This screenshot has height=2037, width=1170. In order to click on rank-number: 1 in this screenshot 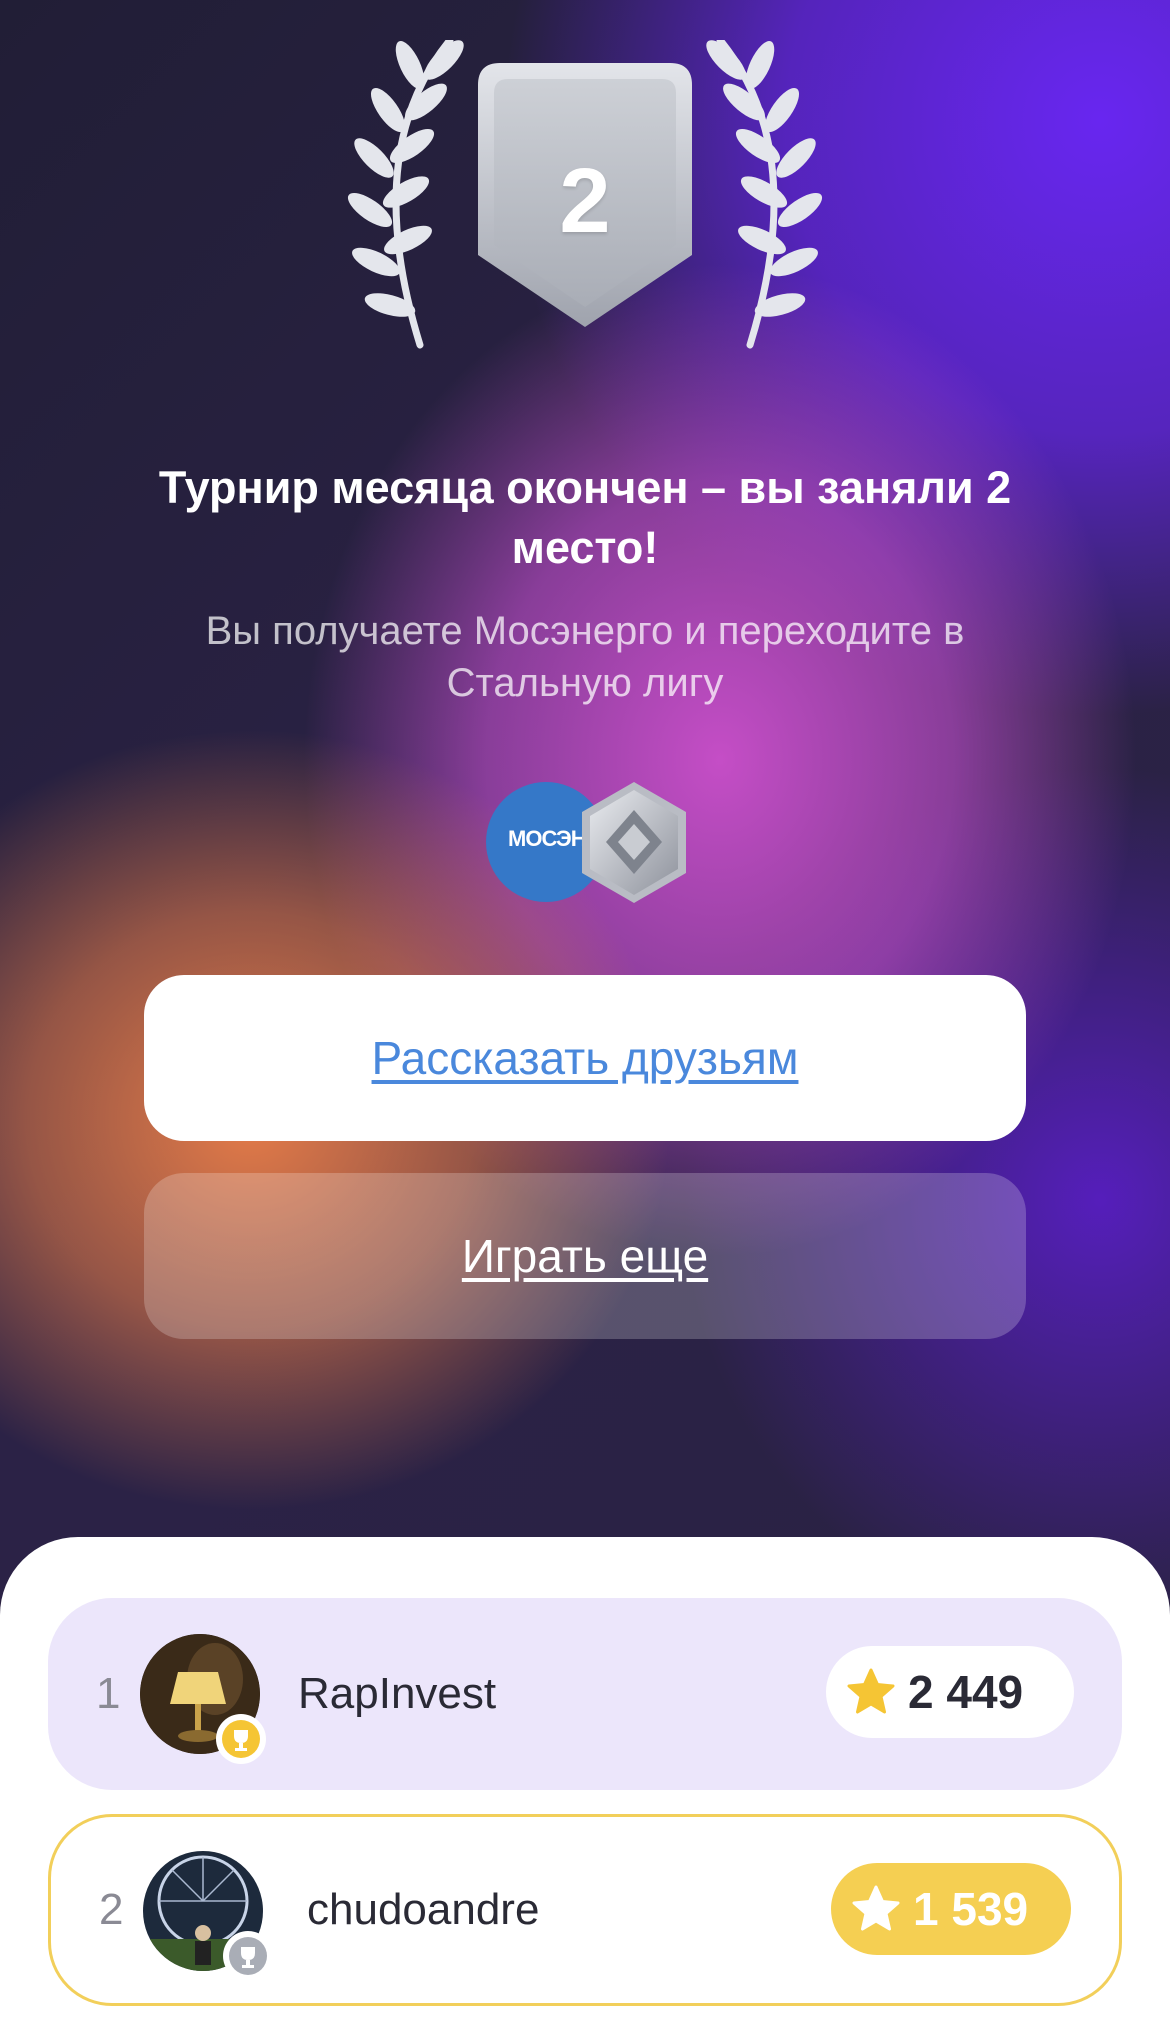, I will do `click(108, 1693)`.